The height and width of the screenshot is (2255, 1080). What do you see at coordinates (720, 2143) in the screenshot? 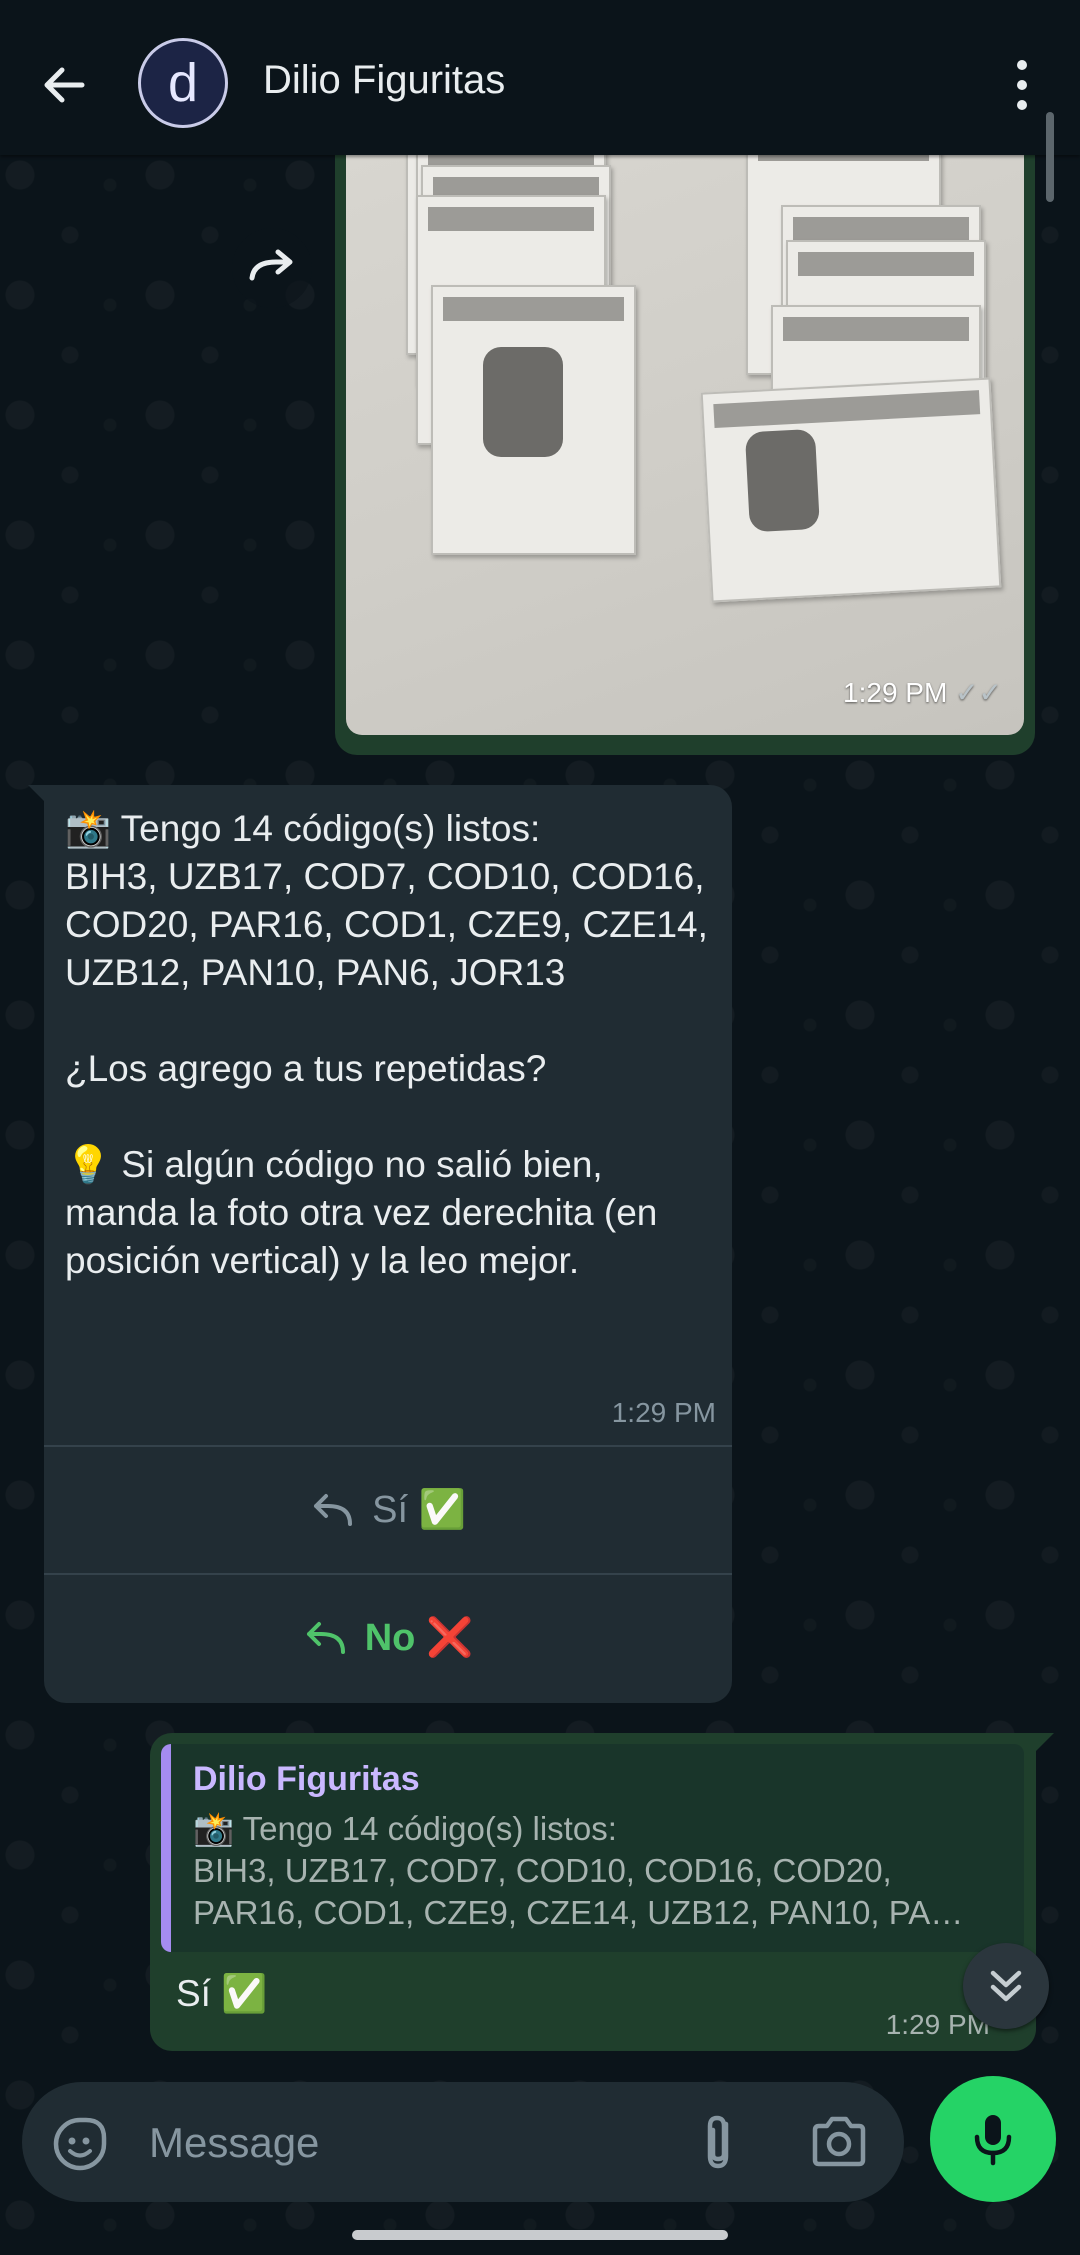
I see `paperclip-icon` at bounding box center [720, 2143].